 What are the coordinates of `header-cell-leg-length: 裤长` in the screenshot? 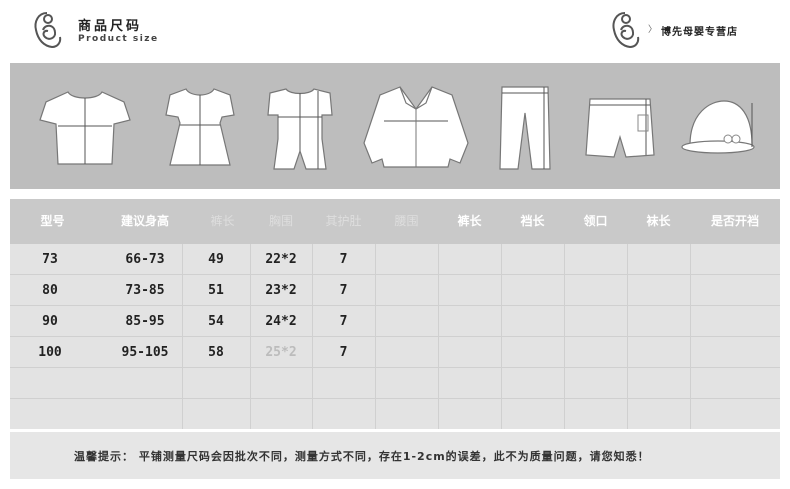 It's located at (469, 221).